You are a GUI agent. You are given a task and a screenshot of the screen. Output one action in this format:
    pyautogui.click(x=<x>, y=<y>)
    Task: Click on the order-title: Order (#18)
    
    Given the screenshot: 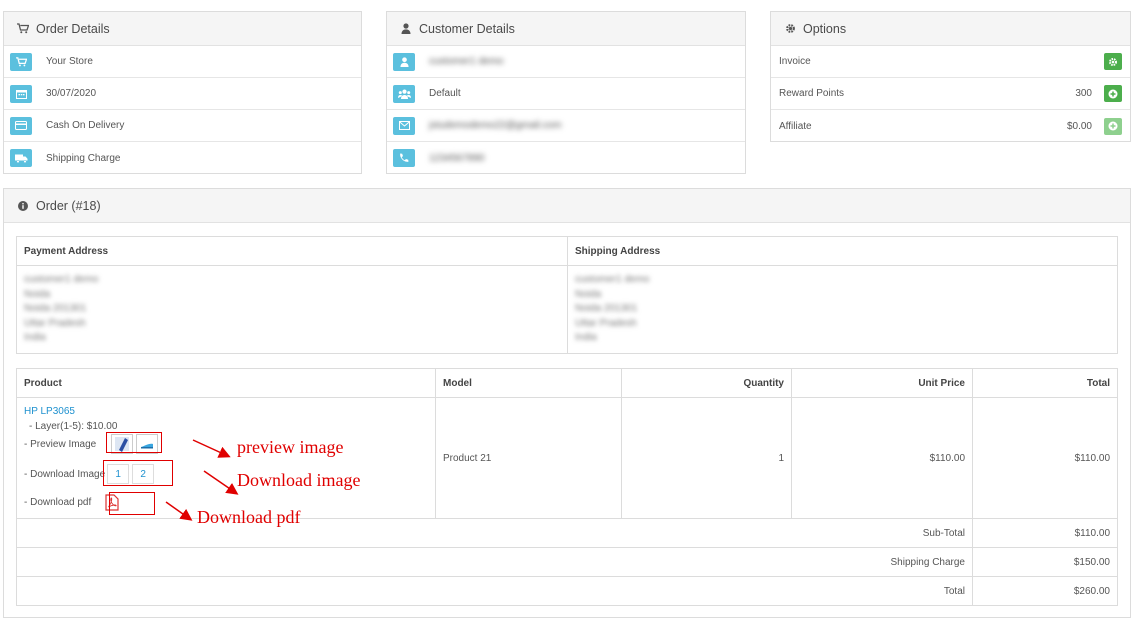 What is the action you would take?
    pyautogui.click(x=68, y=205)
    